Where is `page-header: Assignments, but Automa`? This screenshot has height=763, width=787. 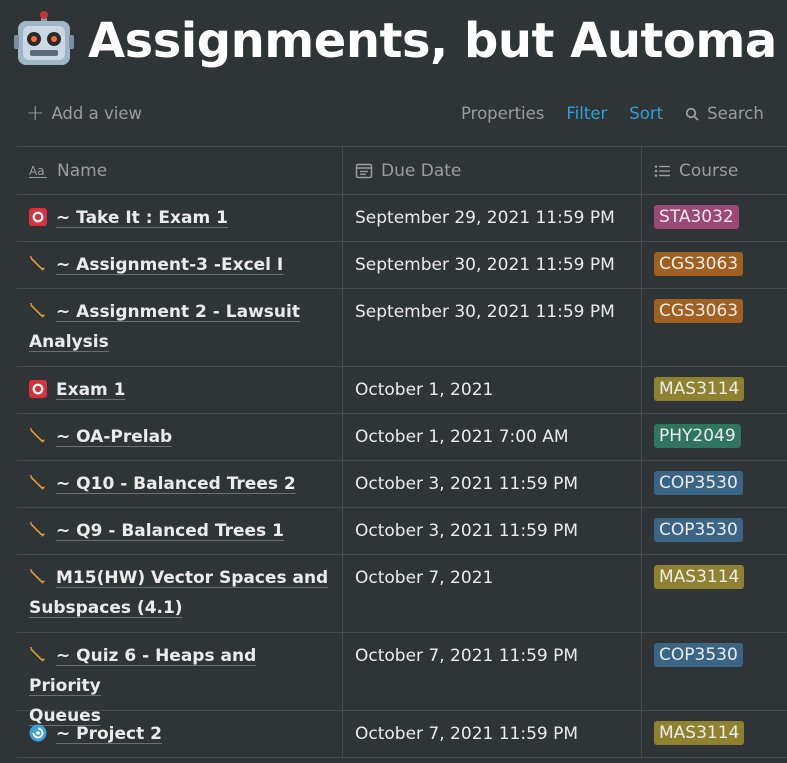 page-header: Assignments, but Automa is located at coordinates (395, 41).